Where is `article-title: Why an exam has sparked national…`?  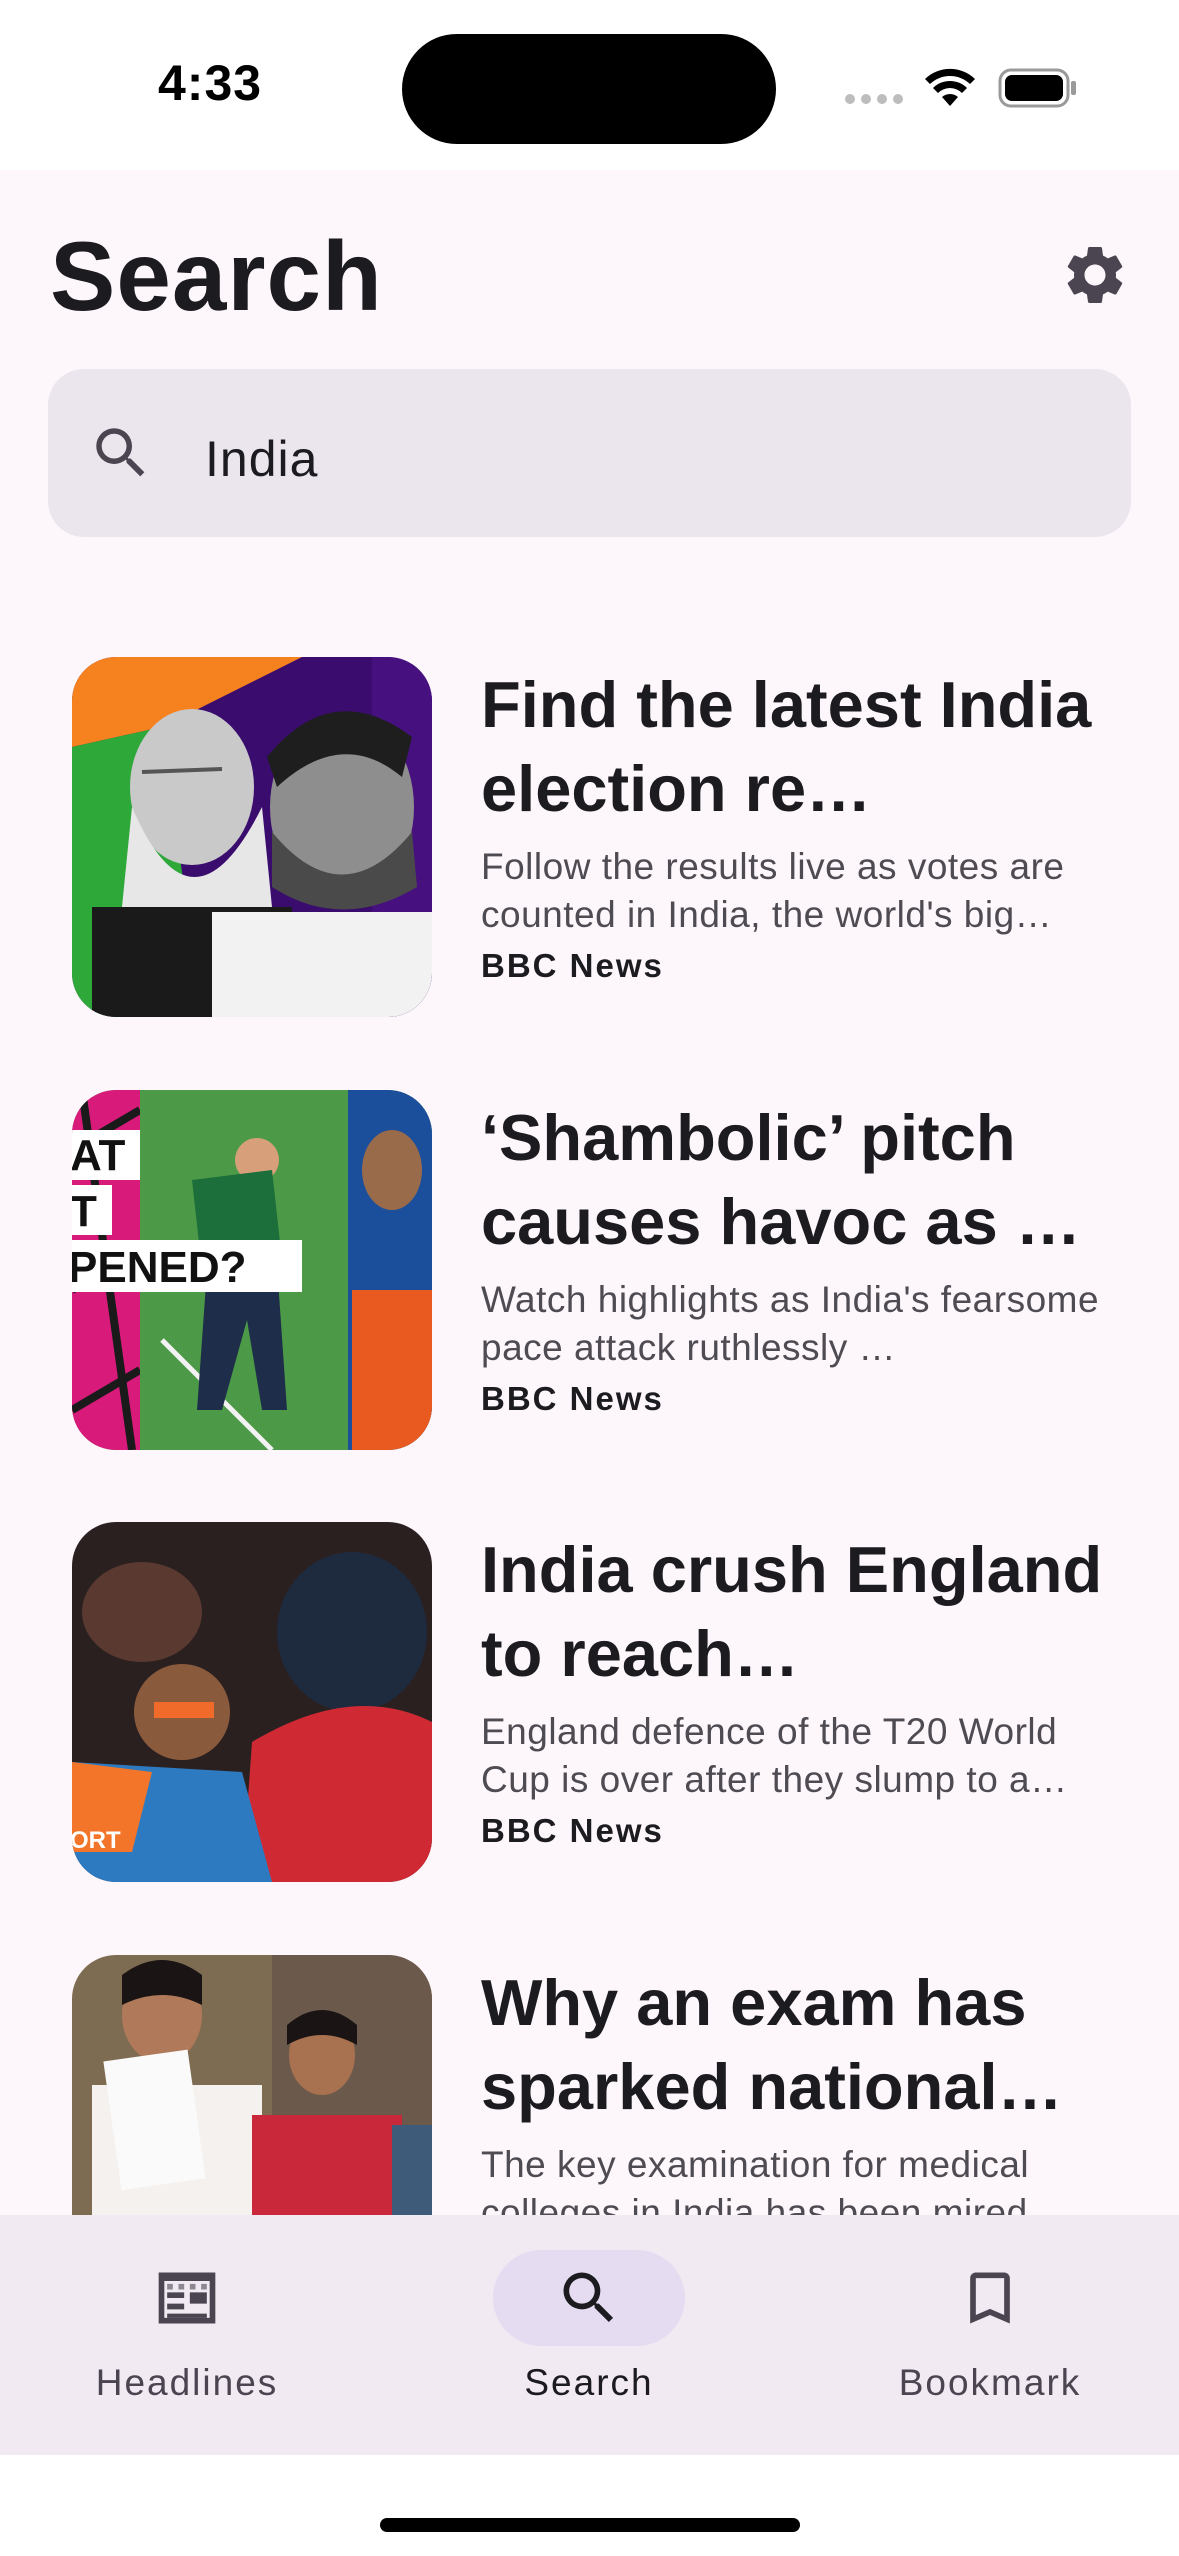 article-title: Why an exam has sparked national… is located at coordinates (772, 2044).